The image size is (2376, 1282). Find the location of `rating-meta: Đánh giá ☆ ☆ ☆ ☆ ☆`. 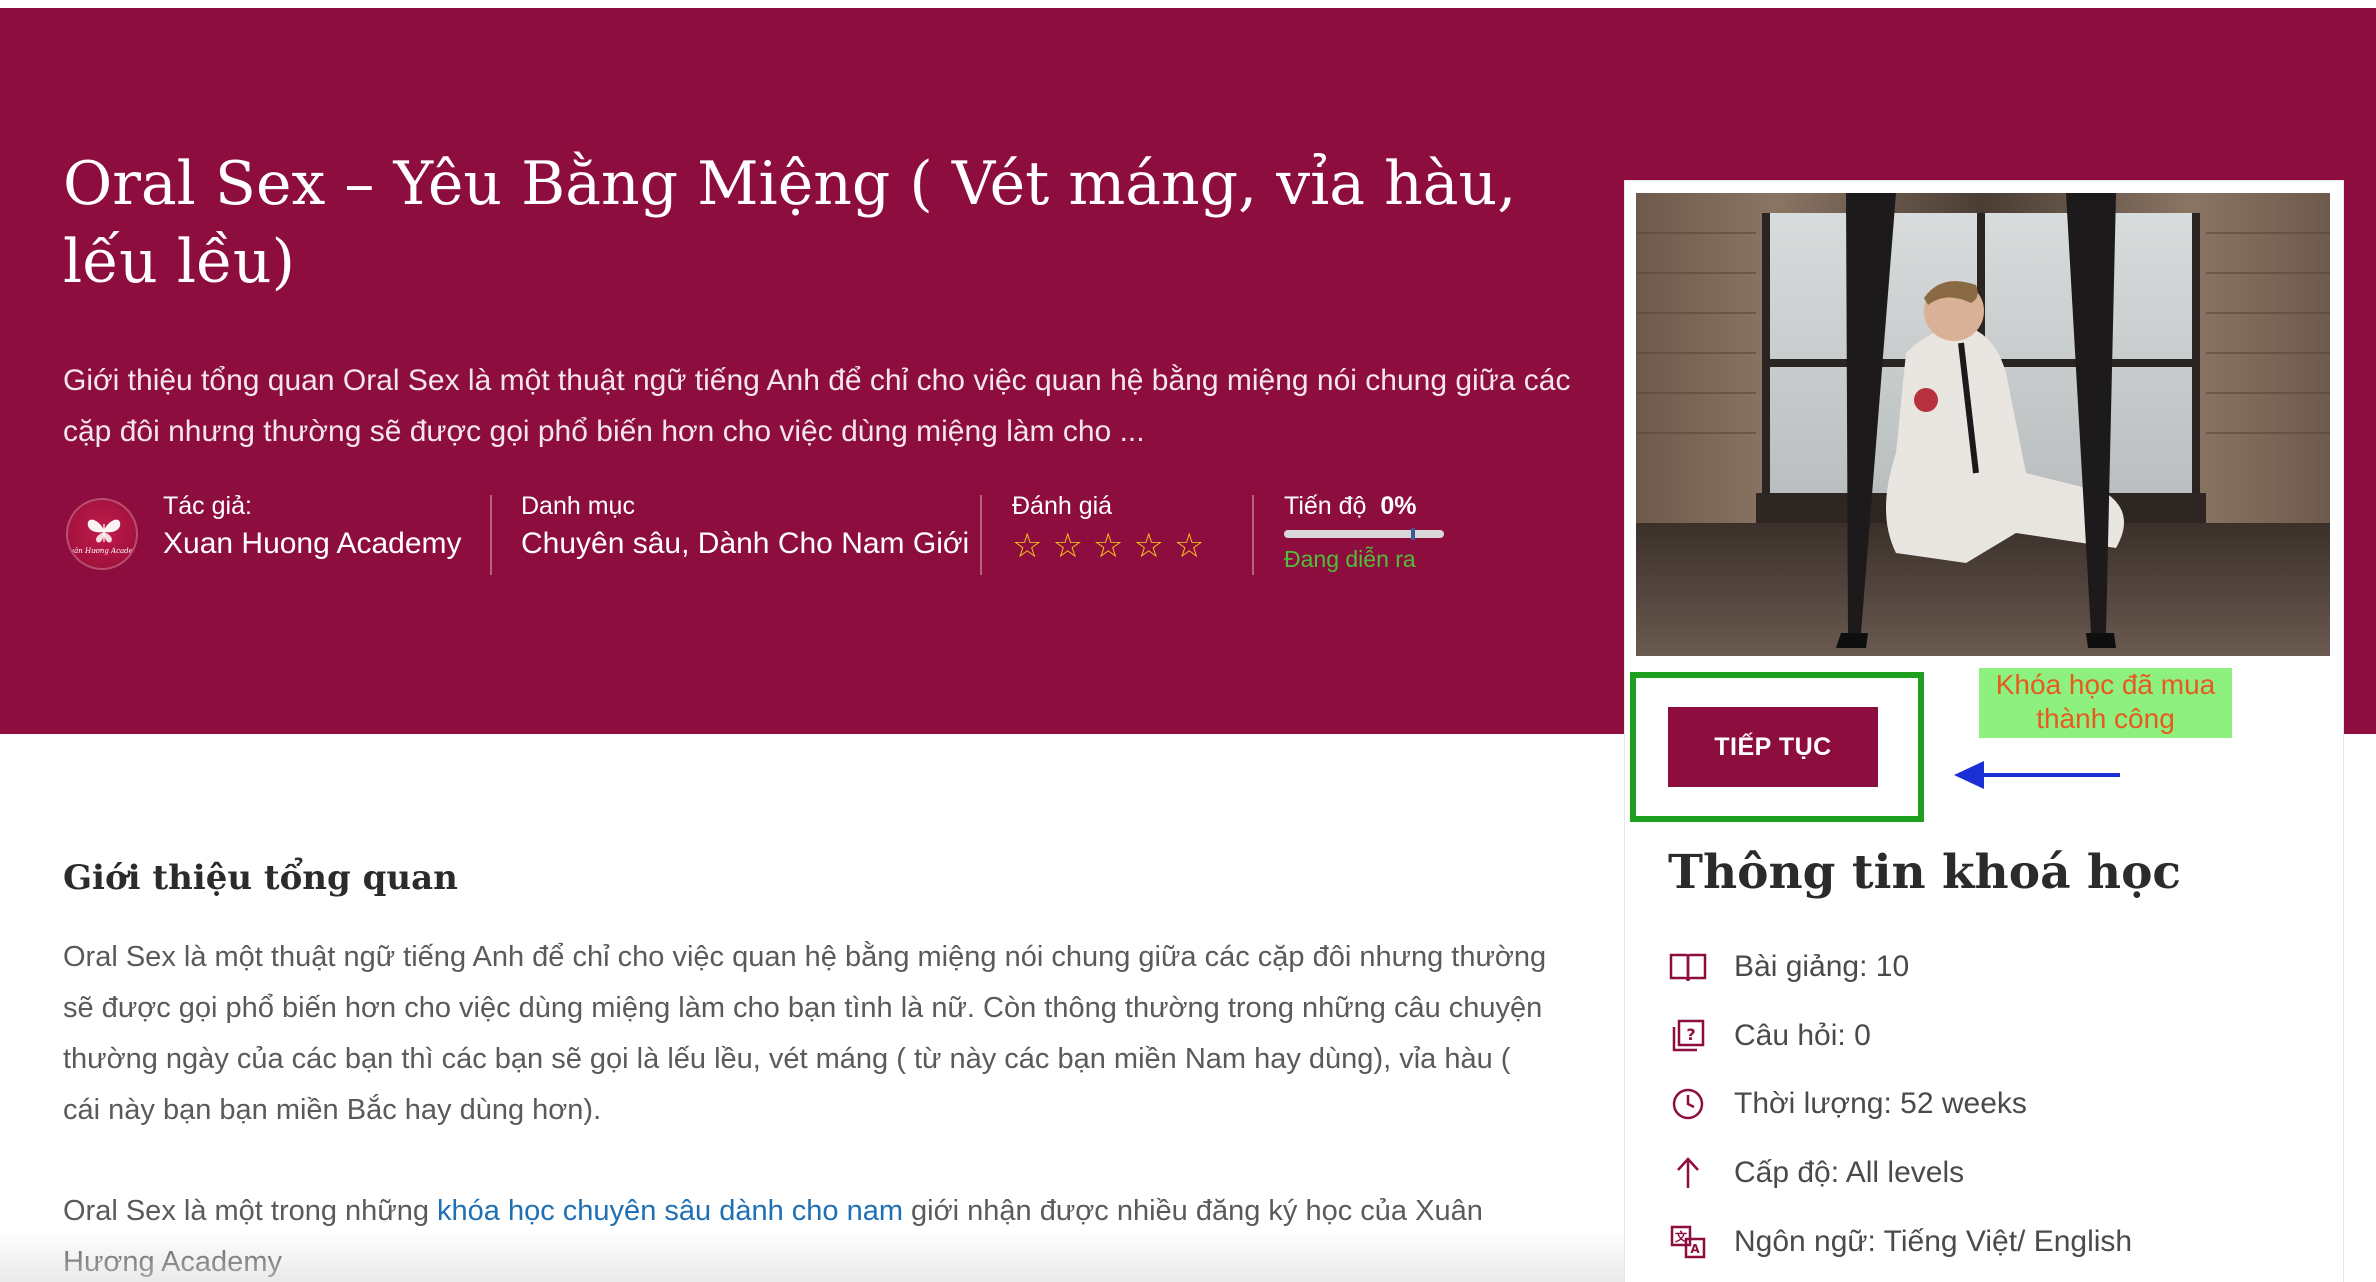

rating-meta: Đánh giá ☆ ☆ ☆ ☆ ☆ is located at coordinates (1108, 535).